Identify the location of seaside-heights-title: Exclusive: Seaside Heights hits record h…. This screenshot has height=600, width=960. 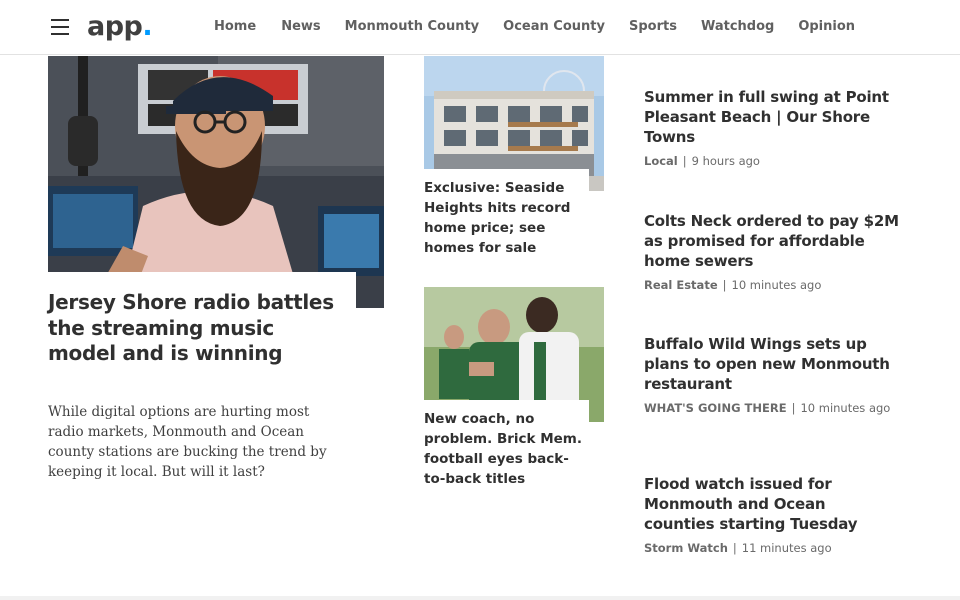
(504, 218).